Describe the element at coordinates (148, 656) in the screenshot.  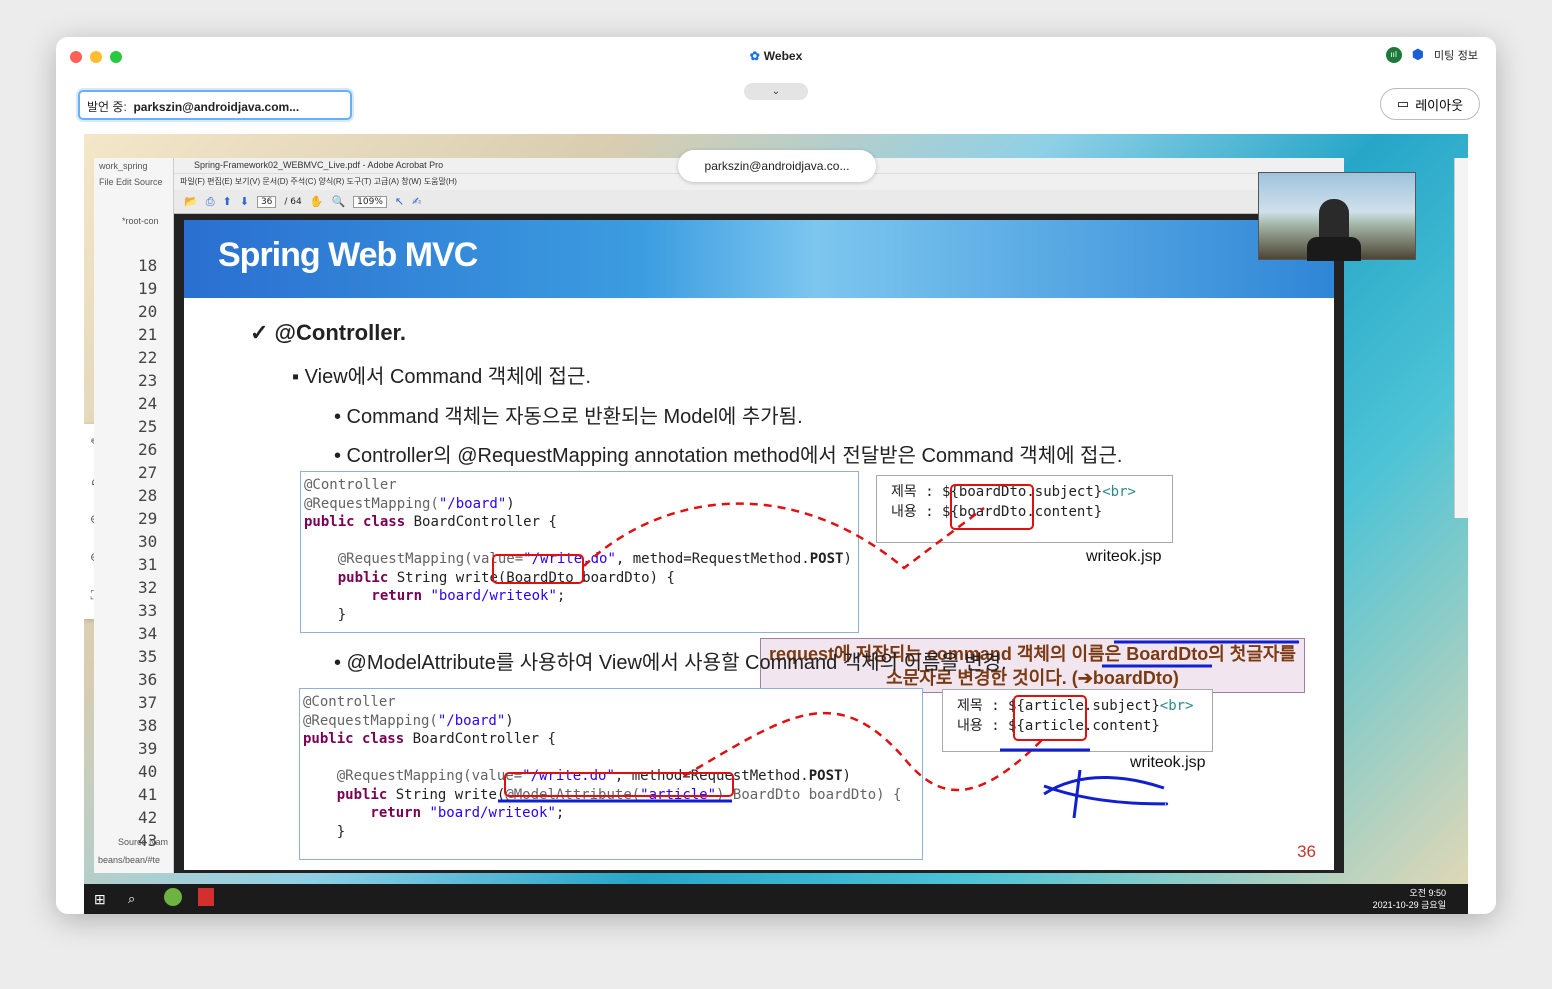
I see `line-number: 35` at that location.